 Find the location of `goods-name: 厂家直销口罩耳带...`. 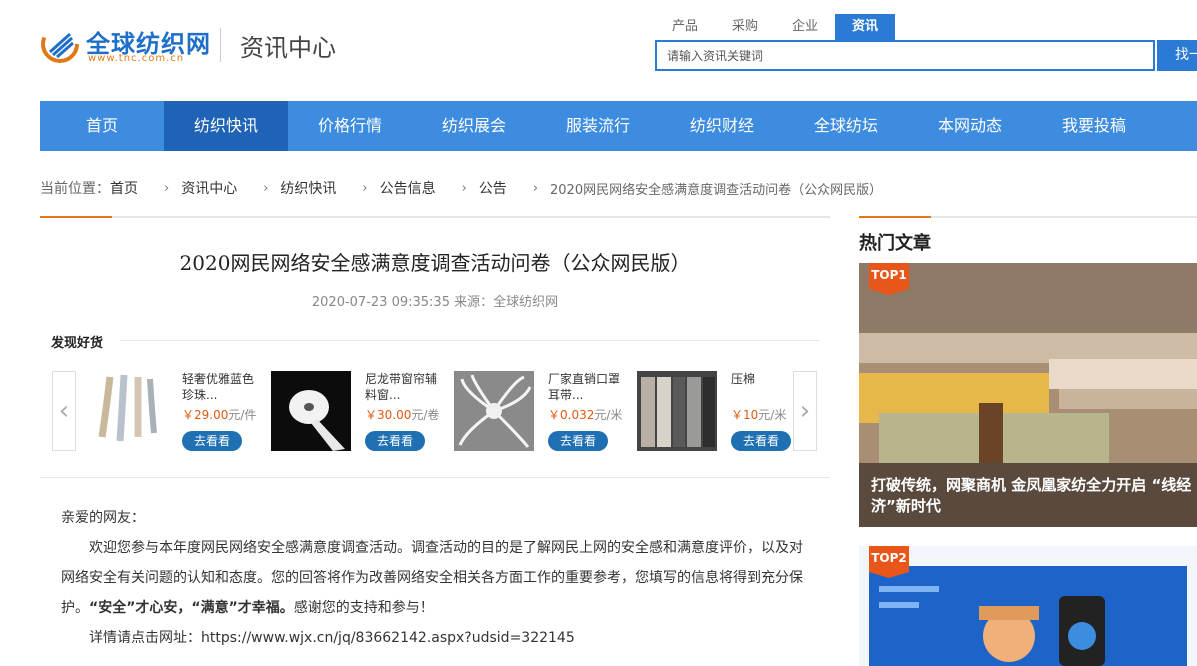

goods-name: 厂家直销口罩耳带... is located at coordinates (584, 387).